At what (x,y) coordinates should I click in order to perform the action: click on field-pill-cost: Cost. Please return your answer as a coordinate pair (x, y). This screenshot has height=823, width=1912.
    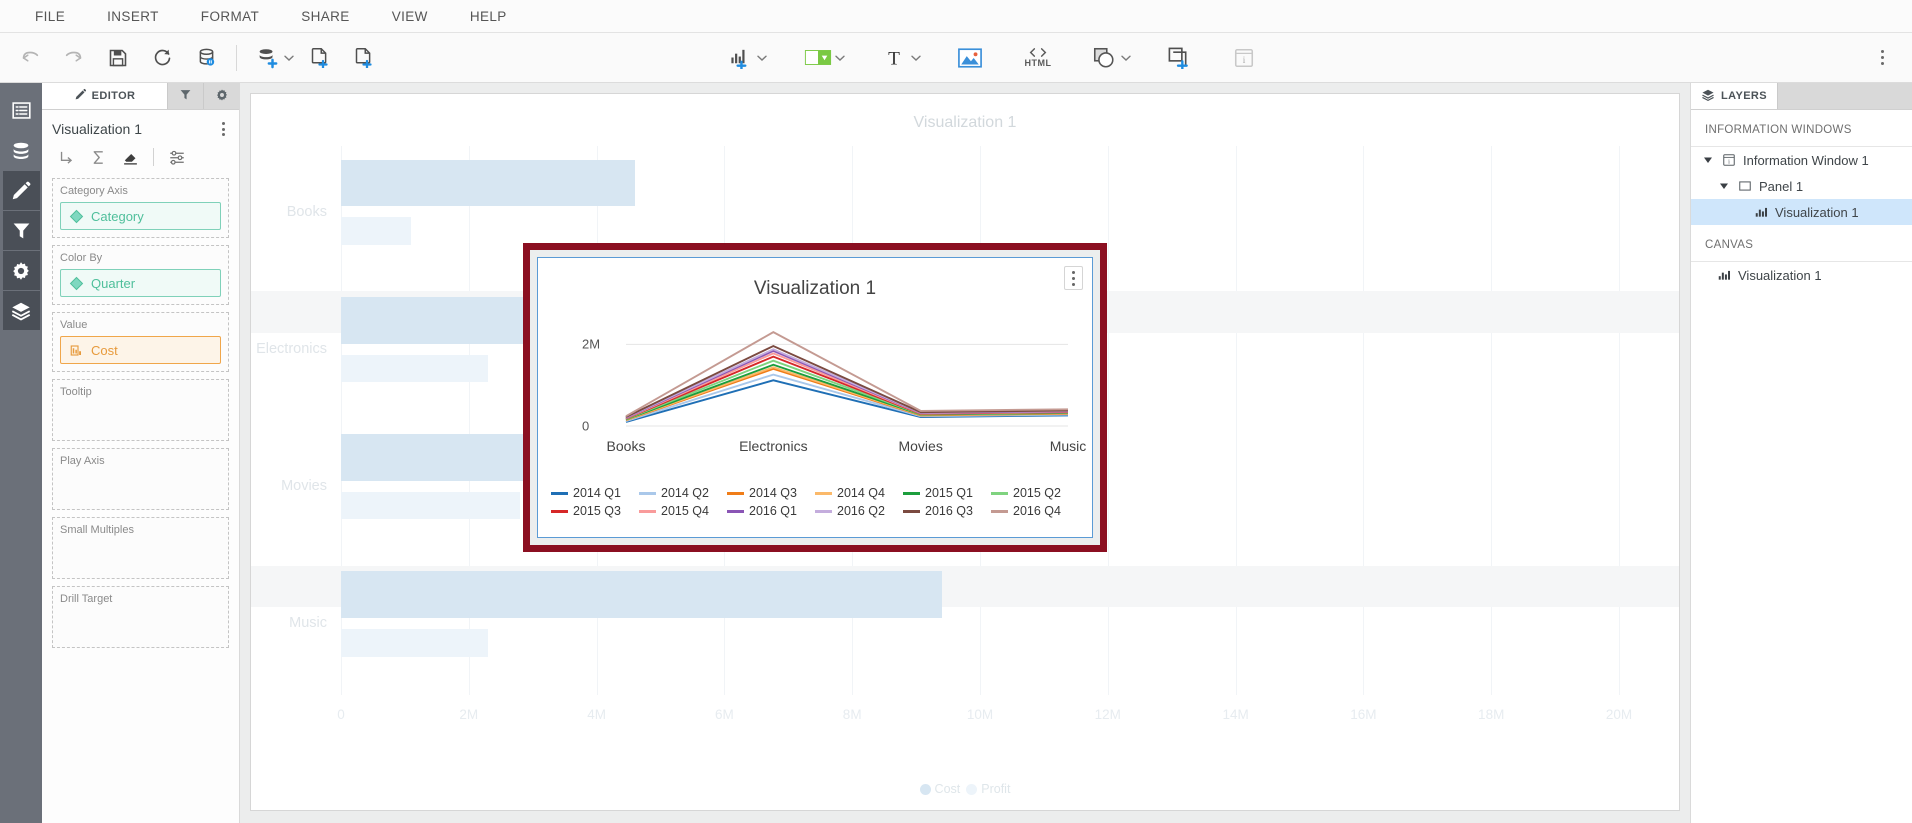
    Looking at the image, I should click on (140, 350).